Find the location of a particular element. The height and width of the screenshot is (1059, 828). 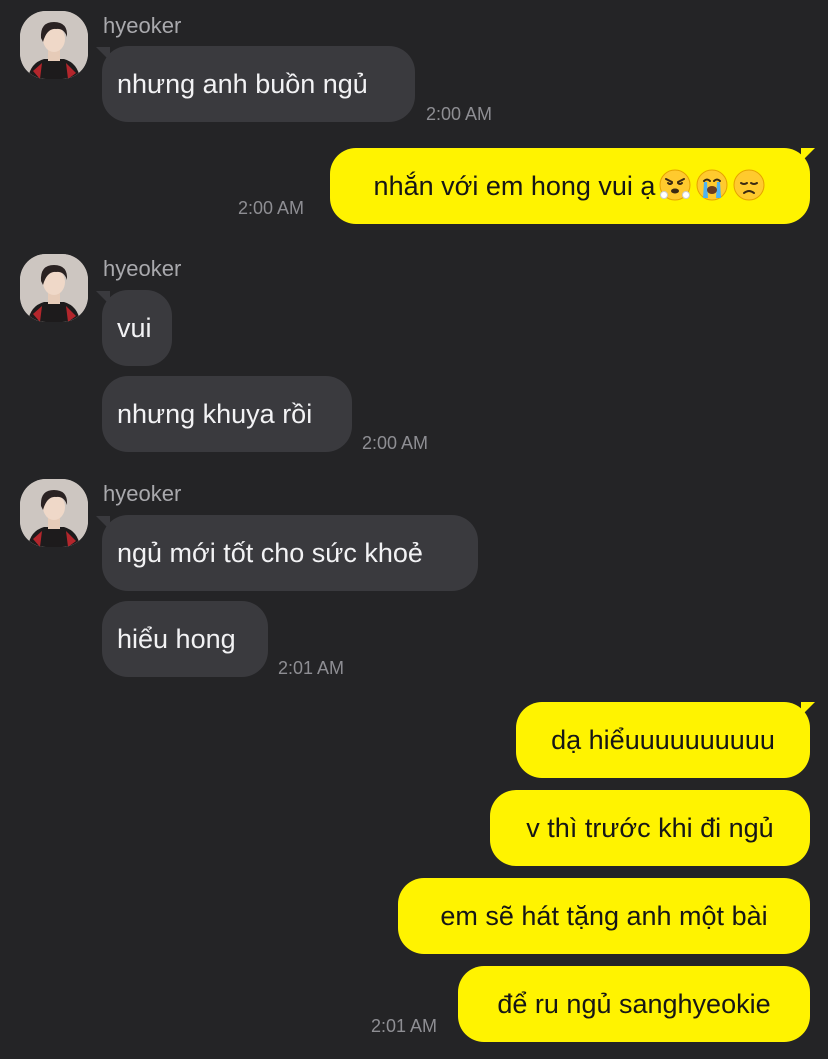

crying-face-emoji is located at coordinates (712, 178).